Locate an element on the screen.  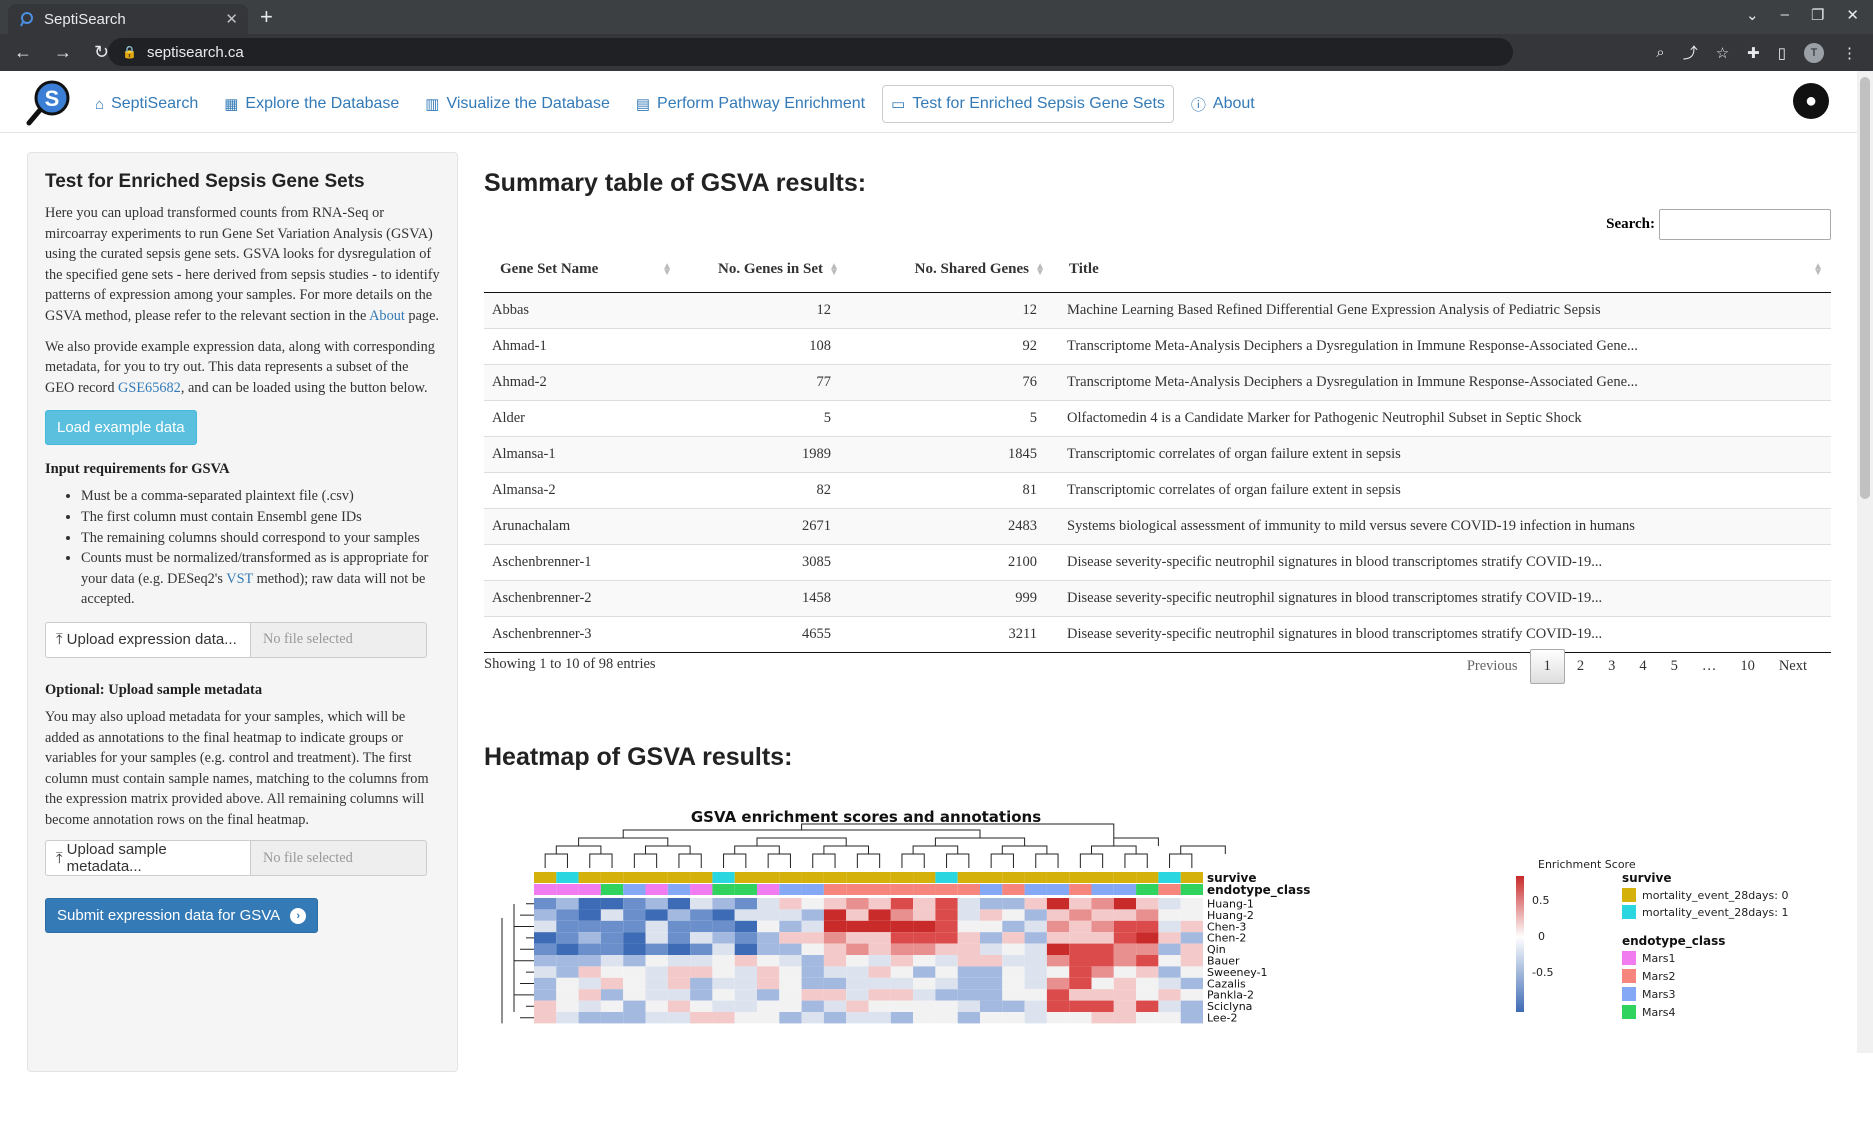
pager-page: 2 is located at coordinates (1580, 666).